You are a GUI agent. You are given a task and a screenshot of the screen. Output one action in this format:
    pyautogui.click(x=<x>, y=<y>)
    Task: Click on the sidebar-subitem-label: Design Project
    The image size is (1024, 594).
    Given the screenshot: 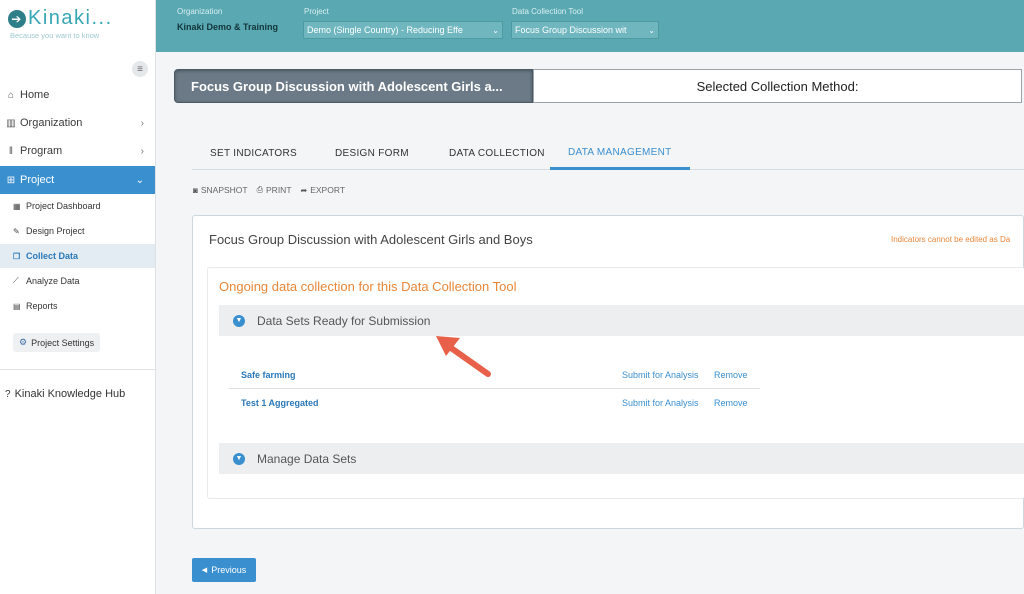 What is the action you would take?
    pyautogui.click(x=55, y=231)
    